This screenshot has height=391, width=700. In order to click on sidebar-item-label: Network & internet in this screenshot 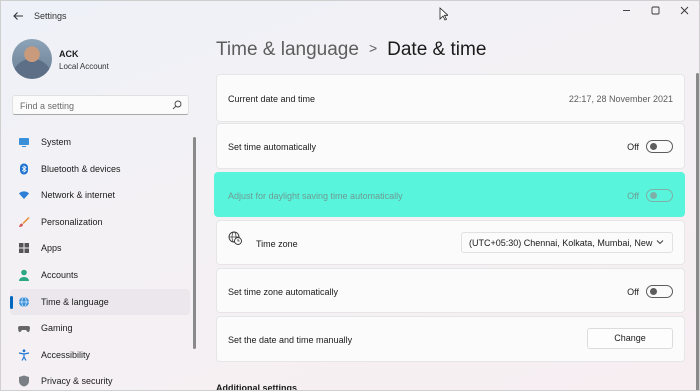, I will do `click(78, 195)`.